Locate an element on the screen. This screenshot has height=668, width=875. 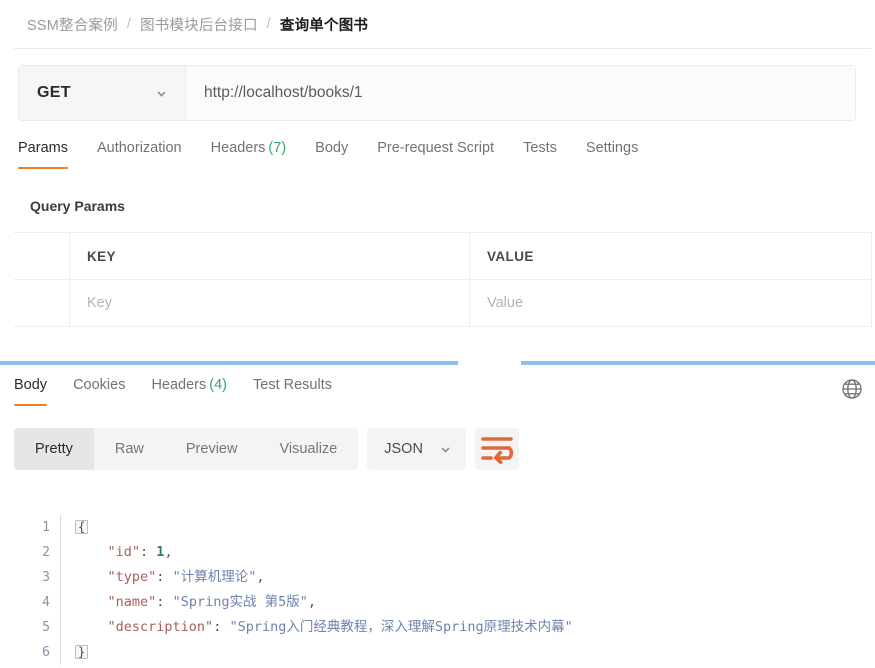
http-method-label: GET is located at coordinates (54, 92).